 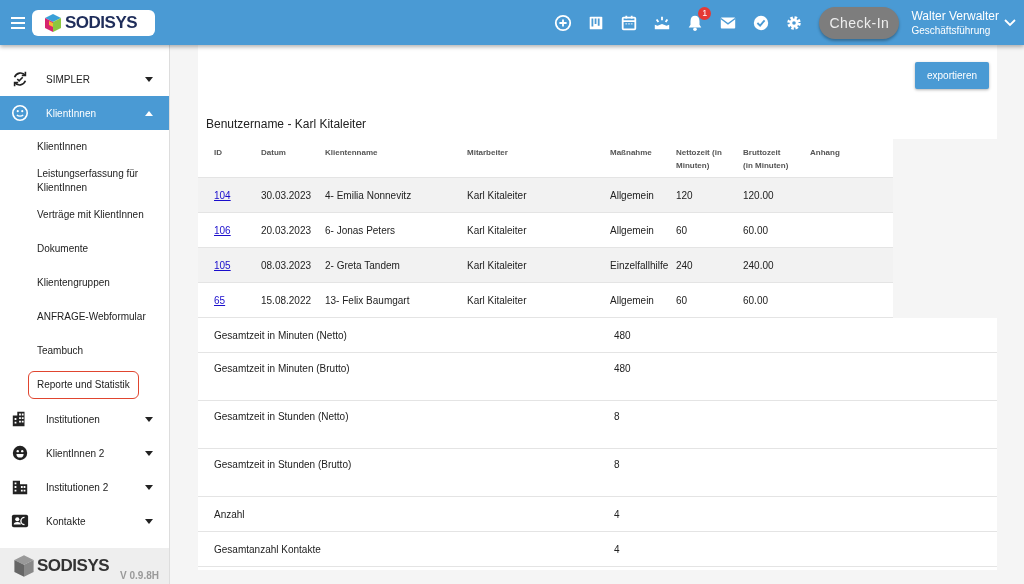 I want to click on table-cell-text: 4- Emilia Nonnevitz, so click(x=369, y=195).